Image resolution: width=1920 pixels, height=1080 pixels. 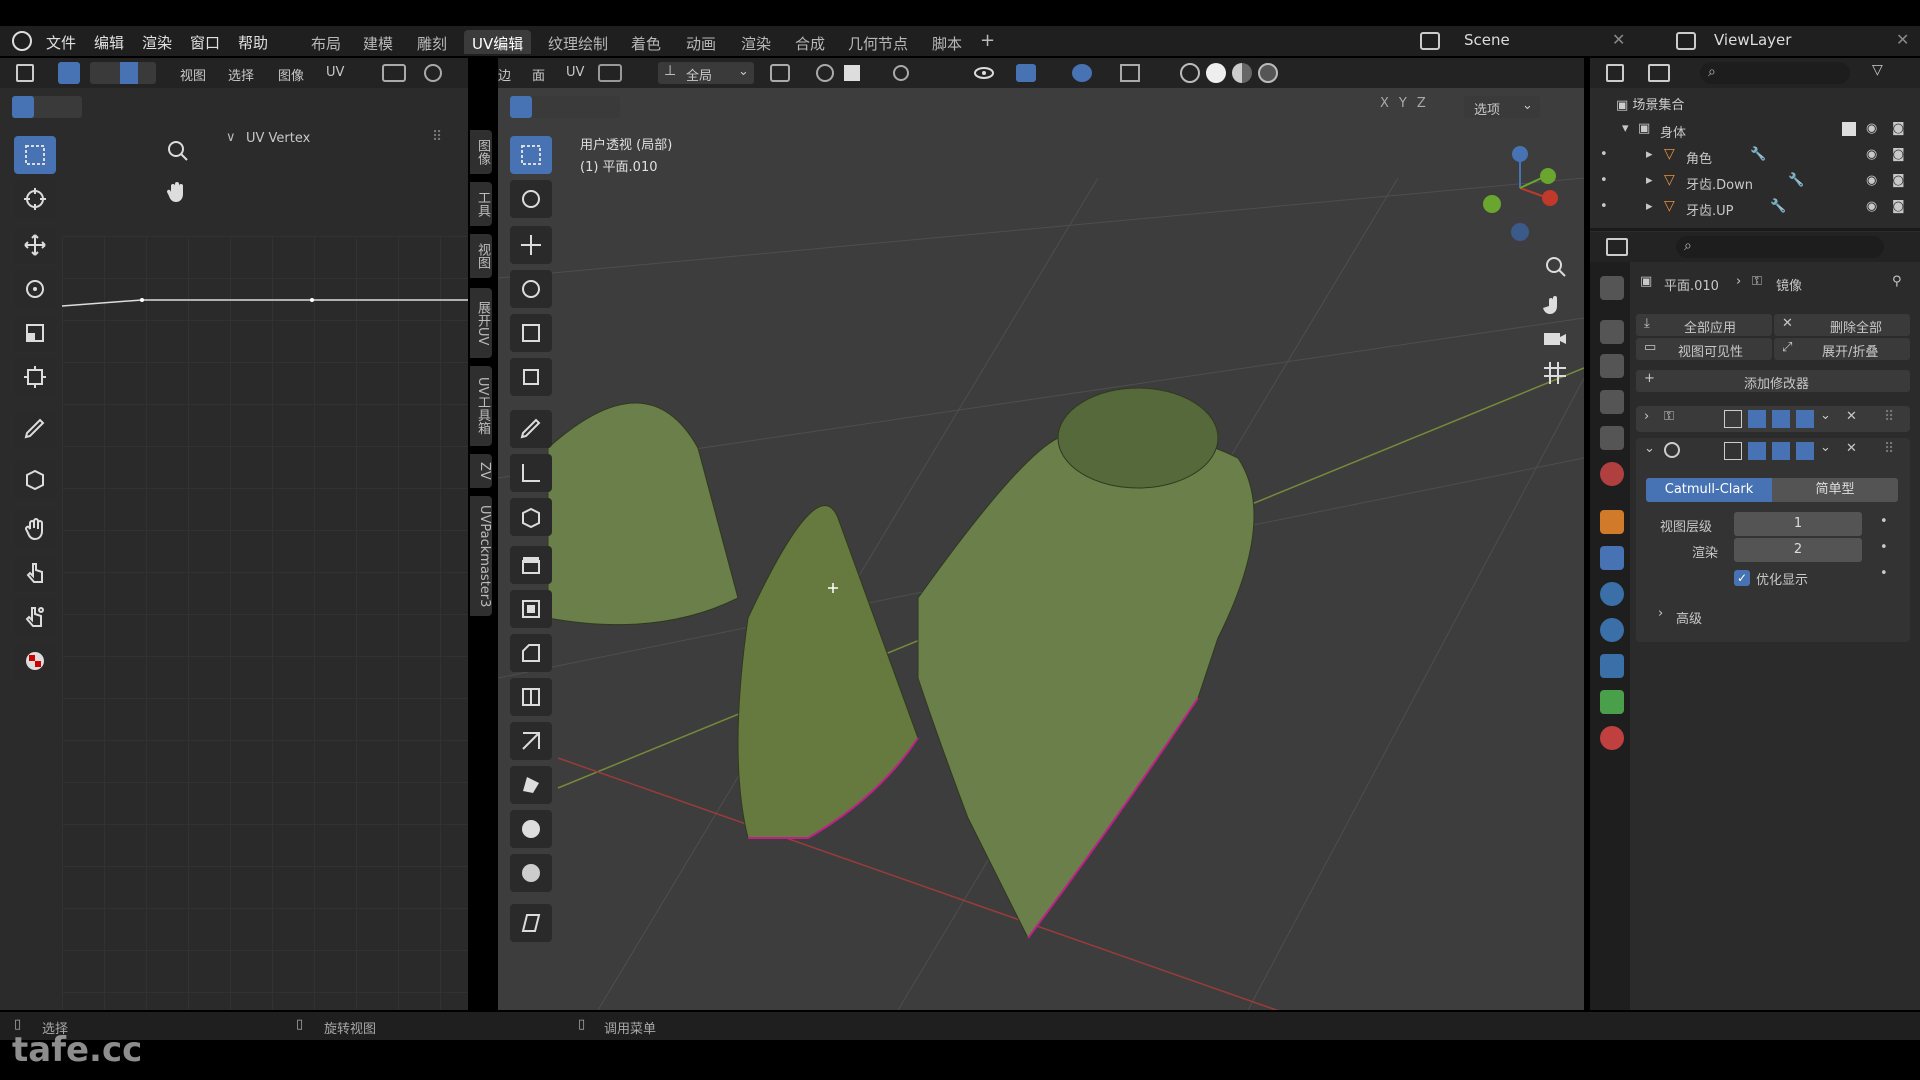 What do you see at coordinates (1555, 269) in the screenshot?
I see `vp-zoom-icon` at bounding box center [1555, 269].